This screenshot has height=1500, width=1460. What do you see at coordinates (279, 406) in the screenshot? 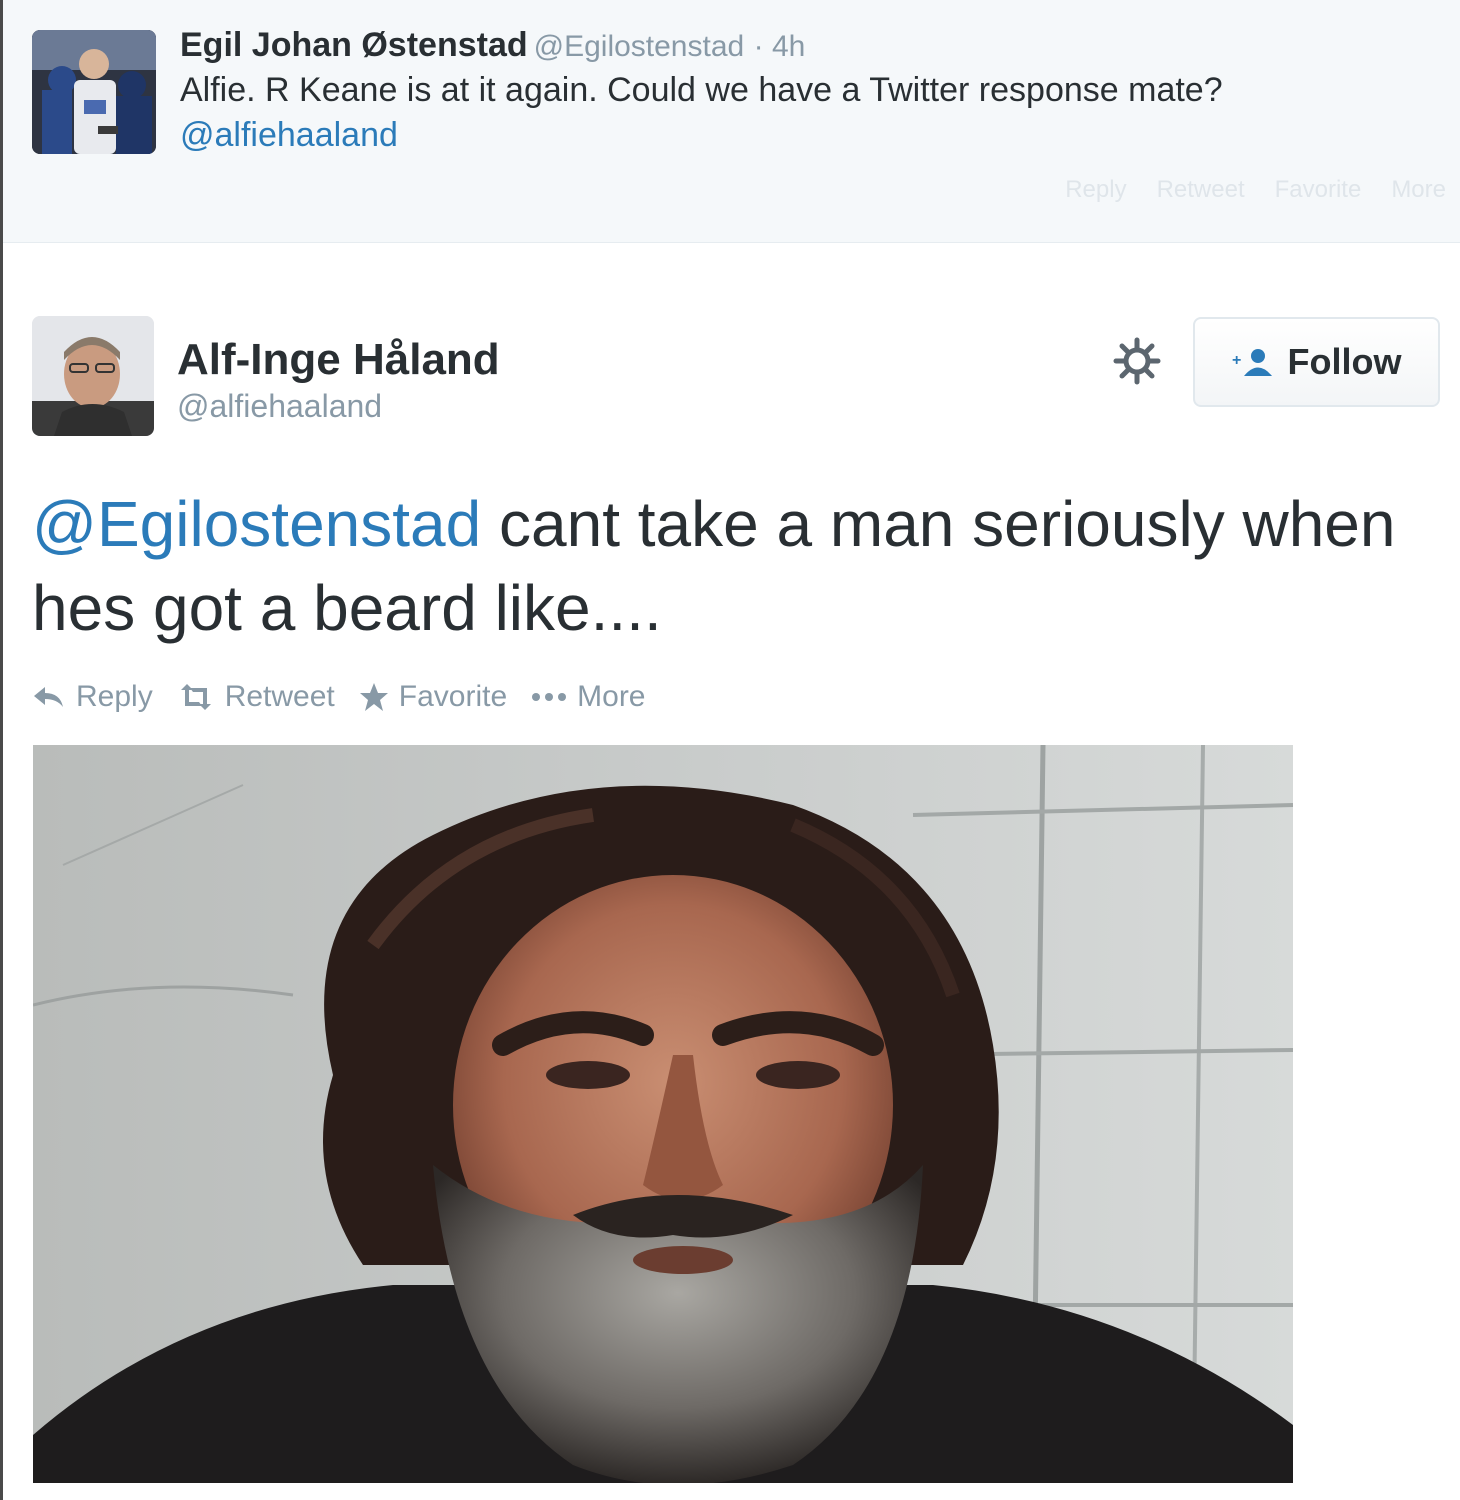
I see `main-author-handle: @alfiehaaland` at bounding box center [279, 406].